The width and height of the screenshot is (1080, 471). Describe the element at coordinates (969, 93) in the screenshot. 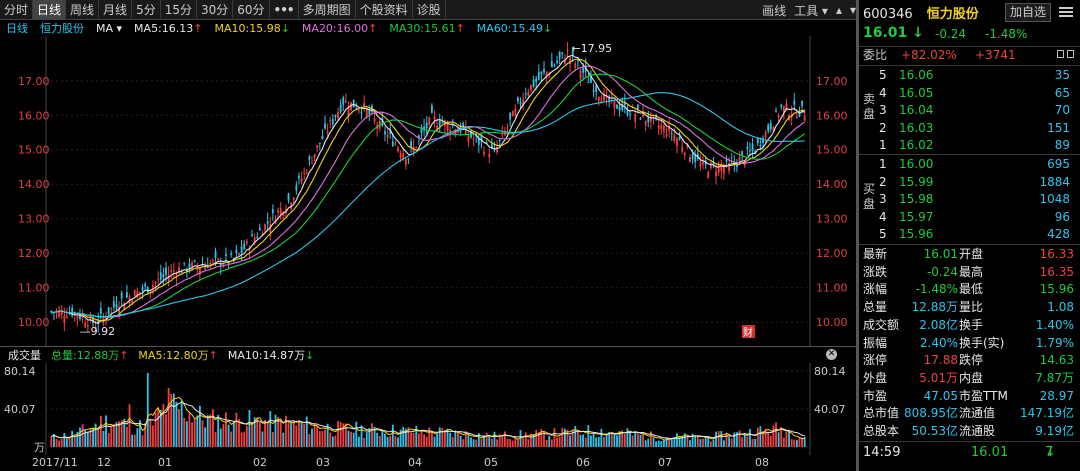

I see `sells-row-1: 4 16.05 65` at that location.